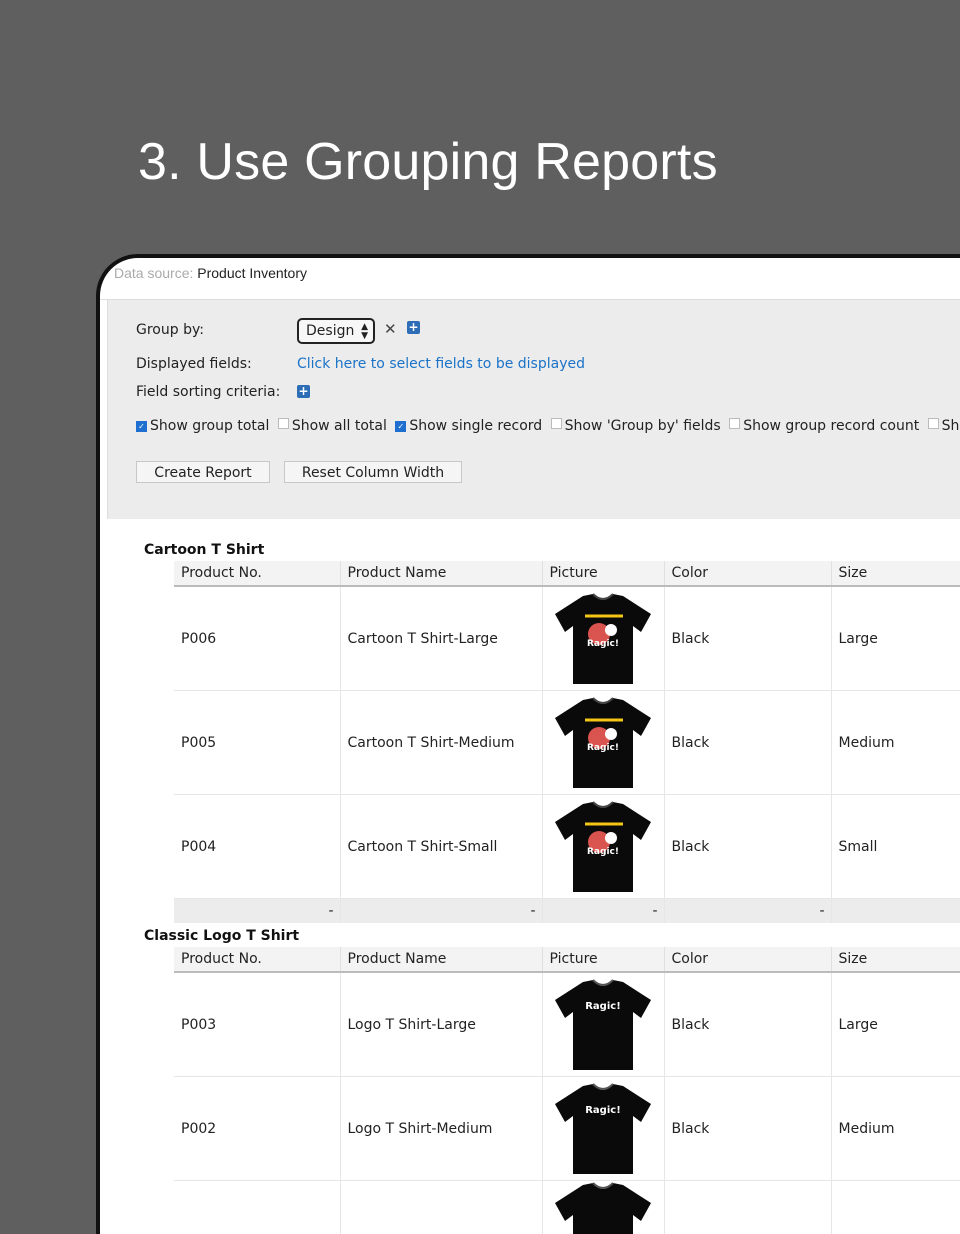 This screenshot has height=1234, width=960. Describe the element at coordinates (153, 273) in the screenshot. I see `data-source-label: Data source:` at that location.